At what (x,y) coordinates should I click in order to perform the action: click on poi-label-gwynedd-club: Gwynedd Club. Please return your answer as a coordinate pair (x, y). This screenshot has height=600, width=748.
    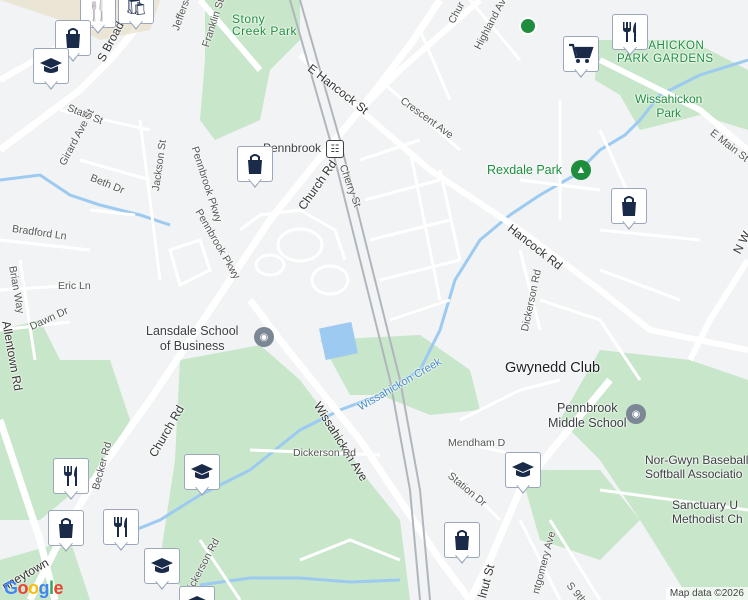
    Looking at the image, I should click on (553, 368).